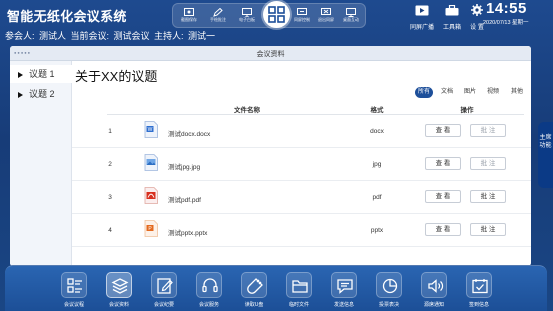  What do you see at coordinates (247, 12) in the screenshot?
I see `whiteboard-icon` at bounding box center [247, 12].